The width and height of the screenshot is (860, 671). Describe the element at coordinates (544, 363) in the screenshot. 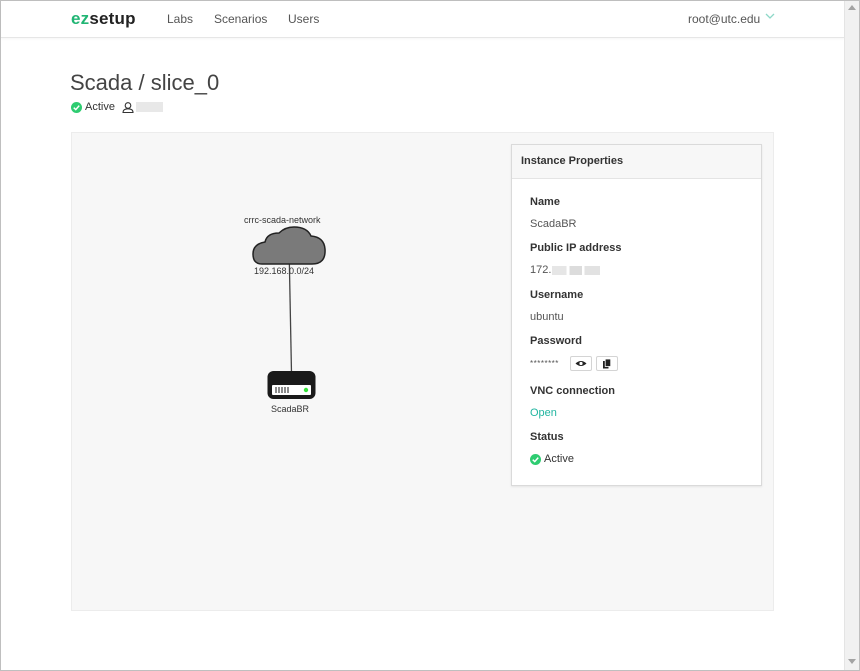

I see `password-masked-value: ********` at that location.